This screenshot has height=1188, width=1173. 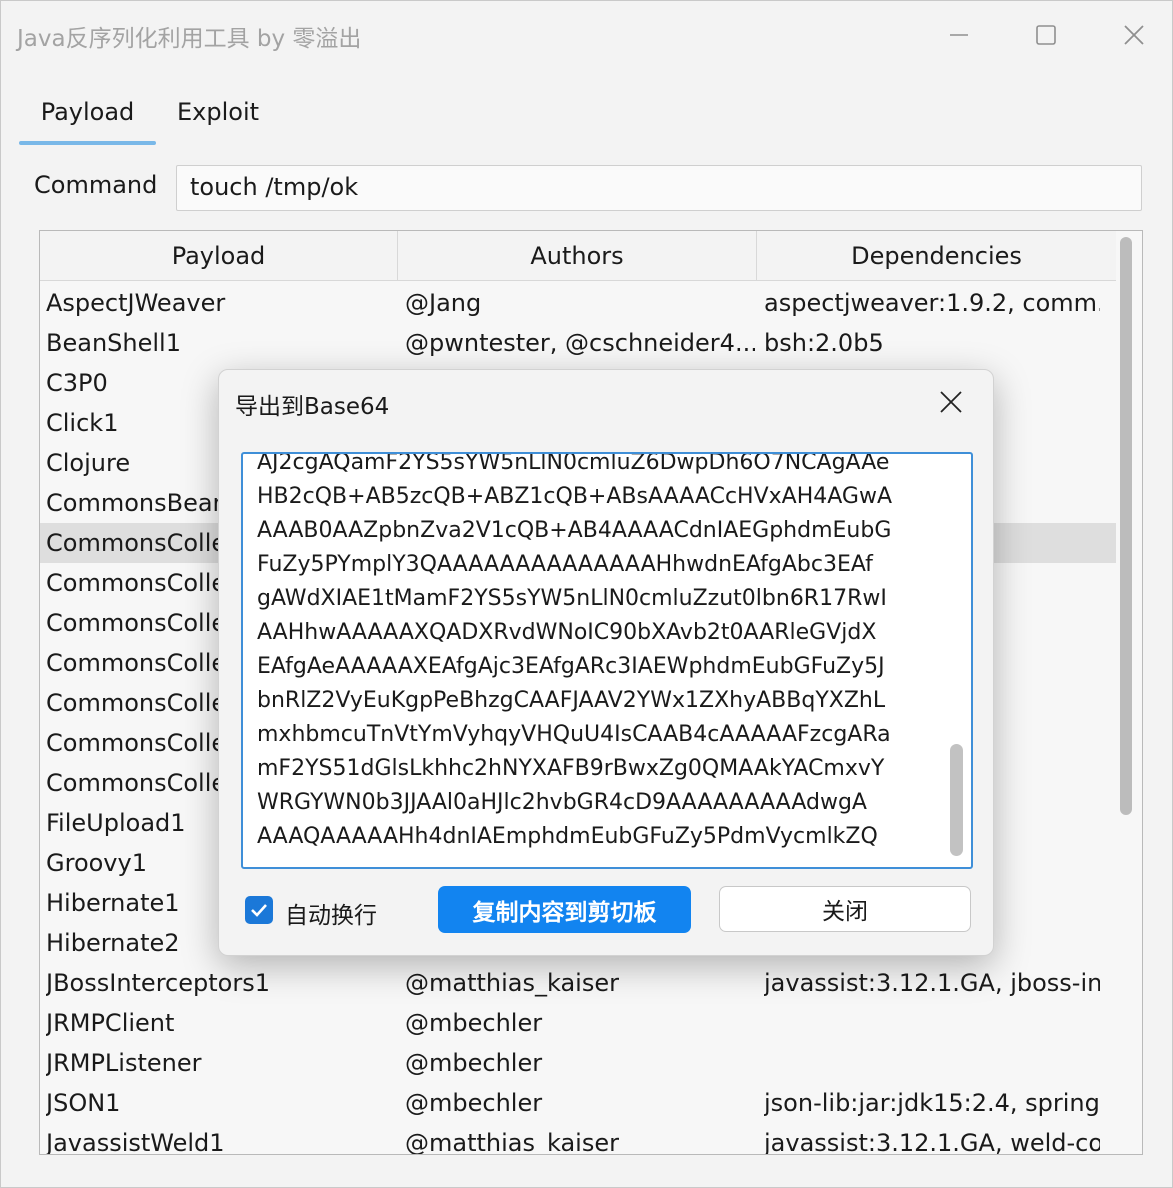 I want to click on title-bar: Java反序列化利用工具 by 零溢出, so click(x=586, y=35).